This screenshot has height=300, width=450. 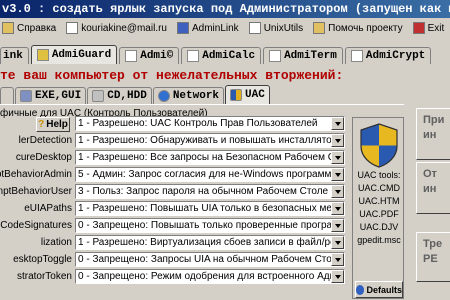 What do you see at coordinates (182, 28) in the screenshot?
I see `link-icon` at bounding box center [182, 28].